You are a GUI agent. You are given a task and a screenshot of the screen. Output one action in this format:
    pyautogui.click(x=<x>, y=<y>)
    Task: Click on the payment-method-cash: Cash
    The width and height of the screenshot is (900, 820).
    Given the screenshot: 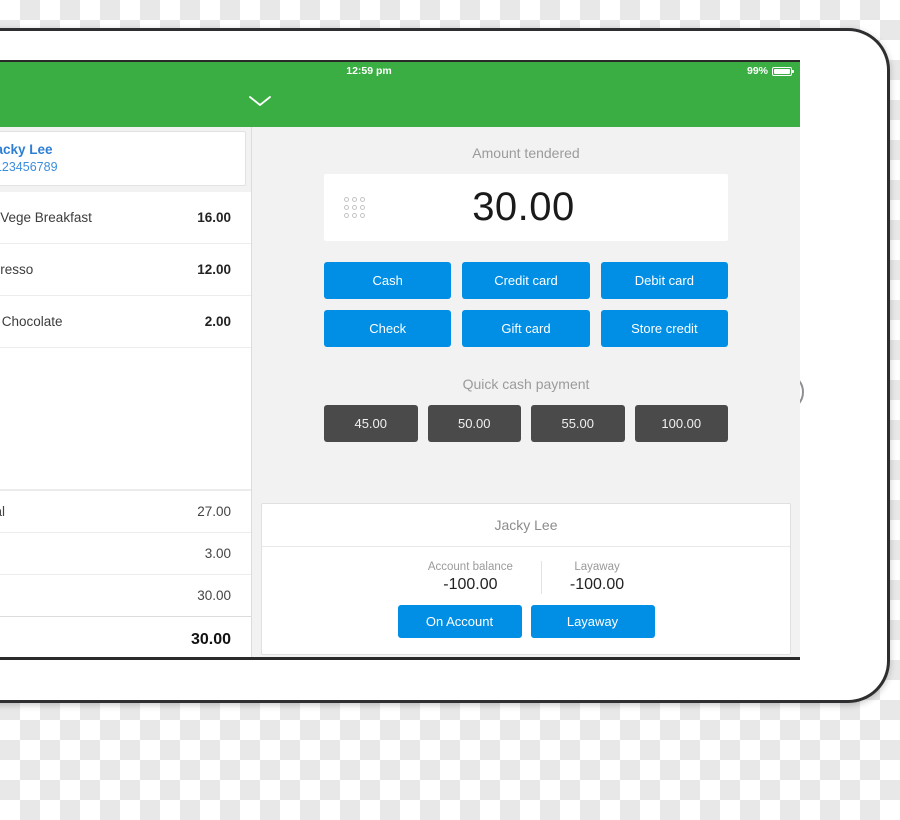 What is the action you would take?
    pyautogui.click(x=388, y=280)
    